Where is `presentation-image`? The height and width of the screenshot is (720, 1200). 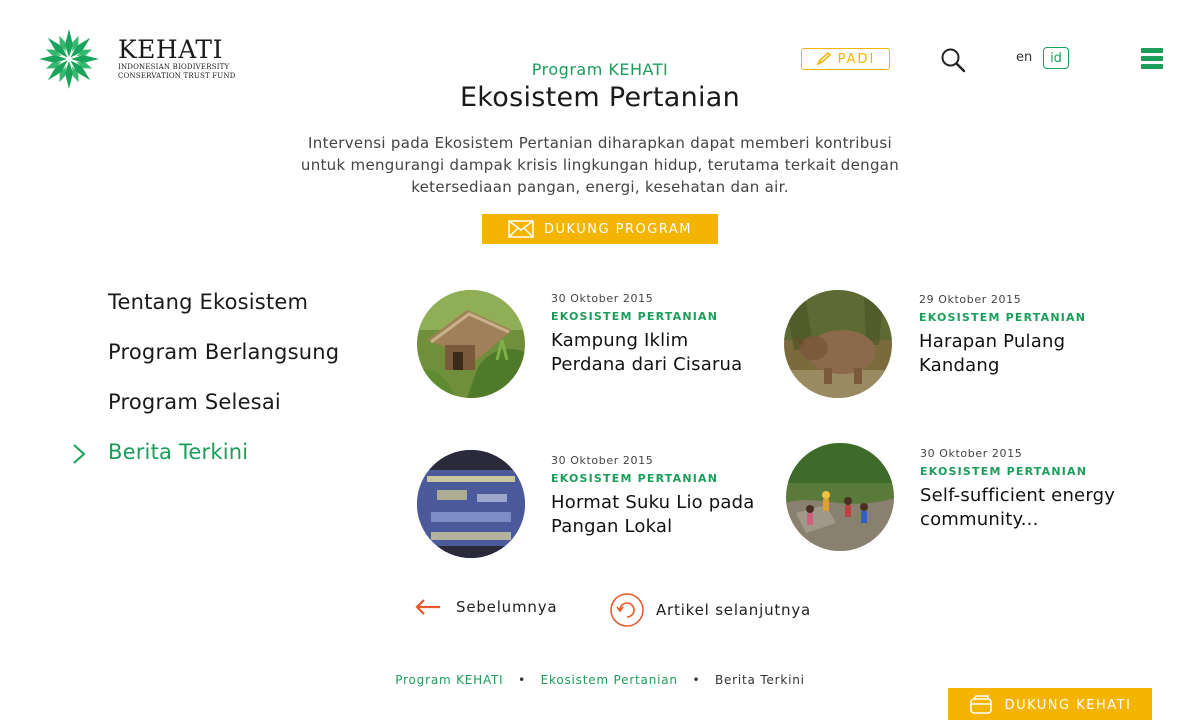
presentation-image is located at coordinates (471, 504).